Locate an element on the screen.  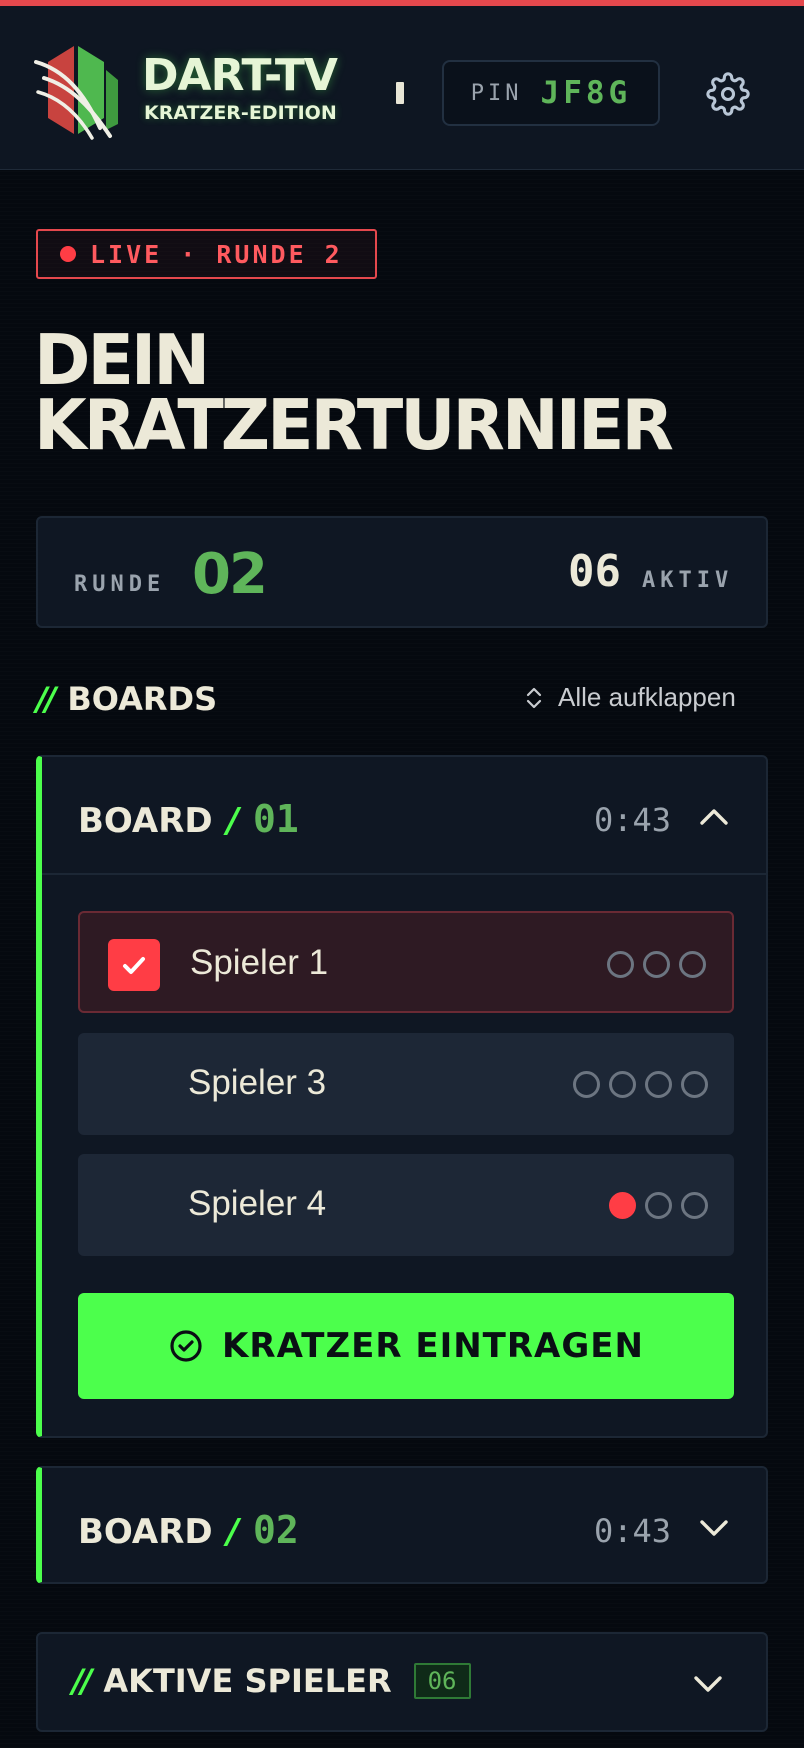
active-label: AKTIV is located at coordinates (688, 580).